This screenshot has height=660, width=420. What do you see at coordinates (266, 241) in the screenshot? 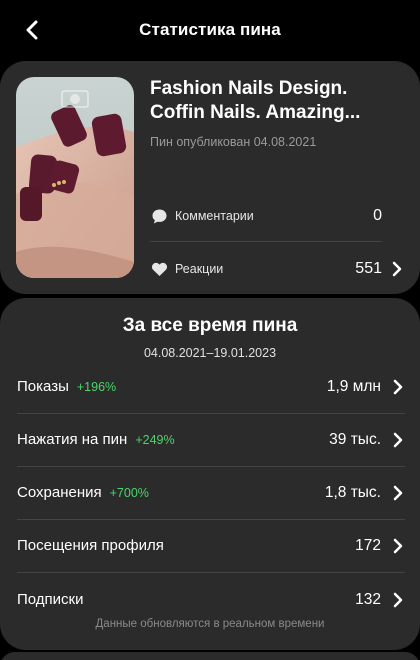
I see `divider` at bounding box center [266, 241].